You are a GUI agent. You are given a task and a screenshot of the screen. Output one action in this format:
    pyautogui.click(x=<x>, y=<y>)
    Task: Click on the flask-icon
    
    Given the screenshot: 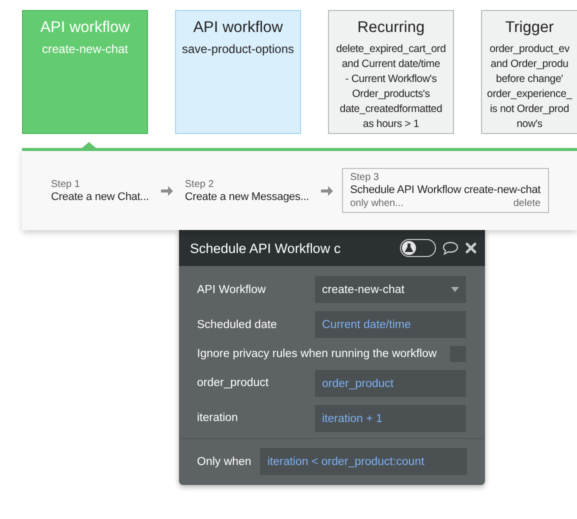 What is the action you would take?
    pyautogui.click(x=409, y=248)
    